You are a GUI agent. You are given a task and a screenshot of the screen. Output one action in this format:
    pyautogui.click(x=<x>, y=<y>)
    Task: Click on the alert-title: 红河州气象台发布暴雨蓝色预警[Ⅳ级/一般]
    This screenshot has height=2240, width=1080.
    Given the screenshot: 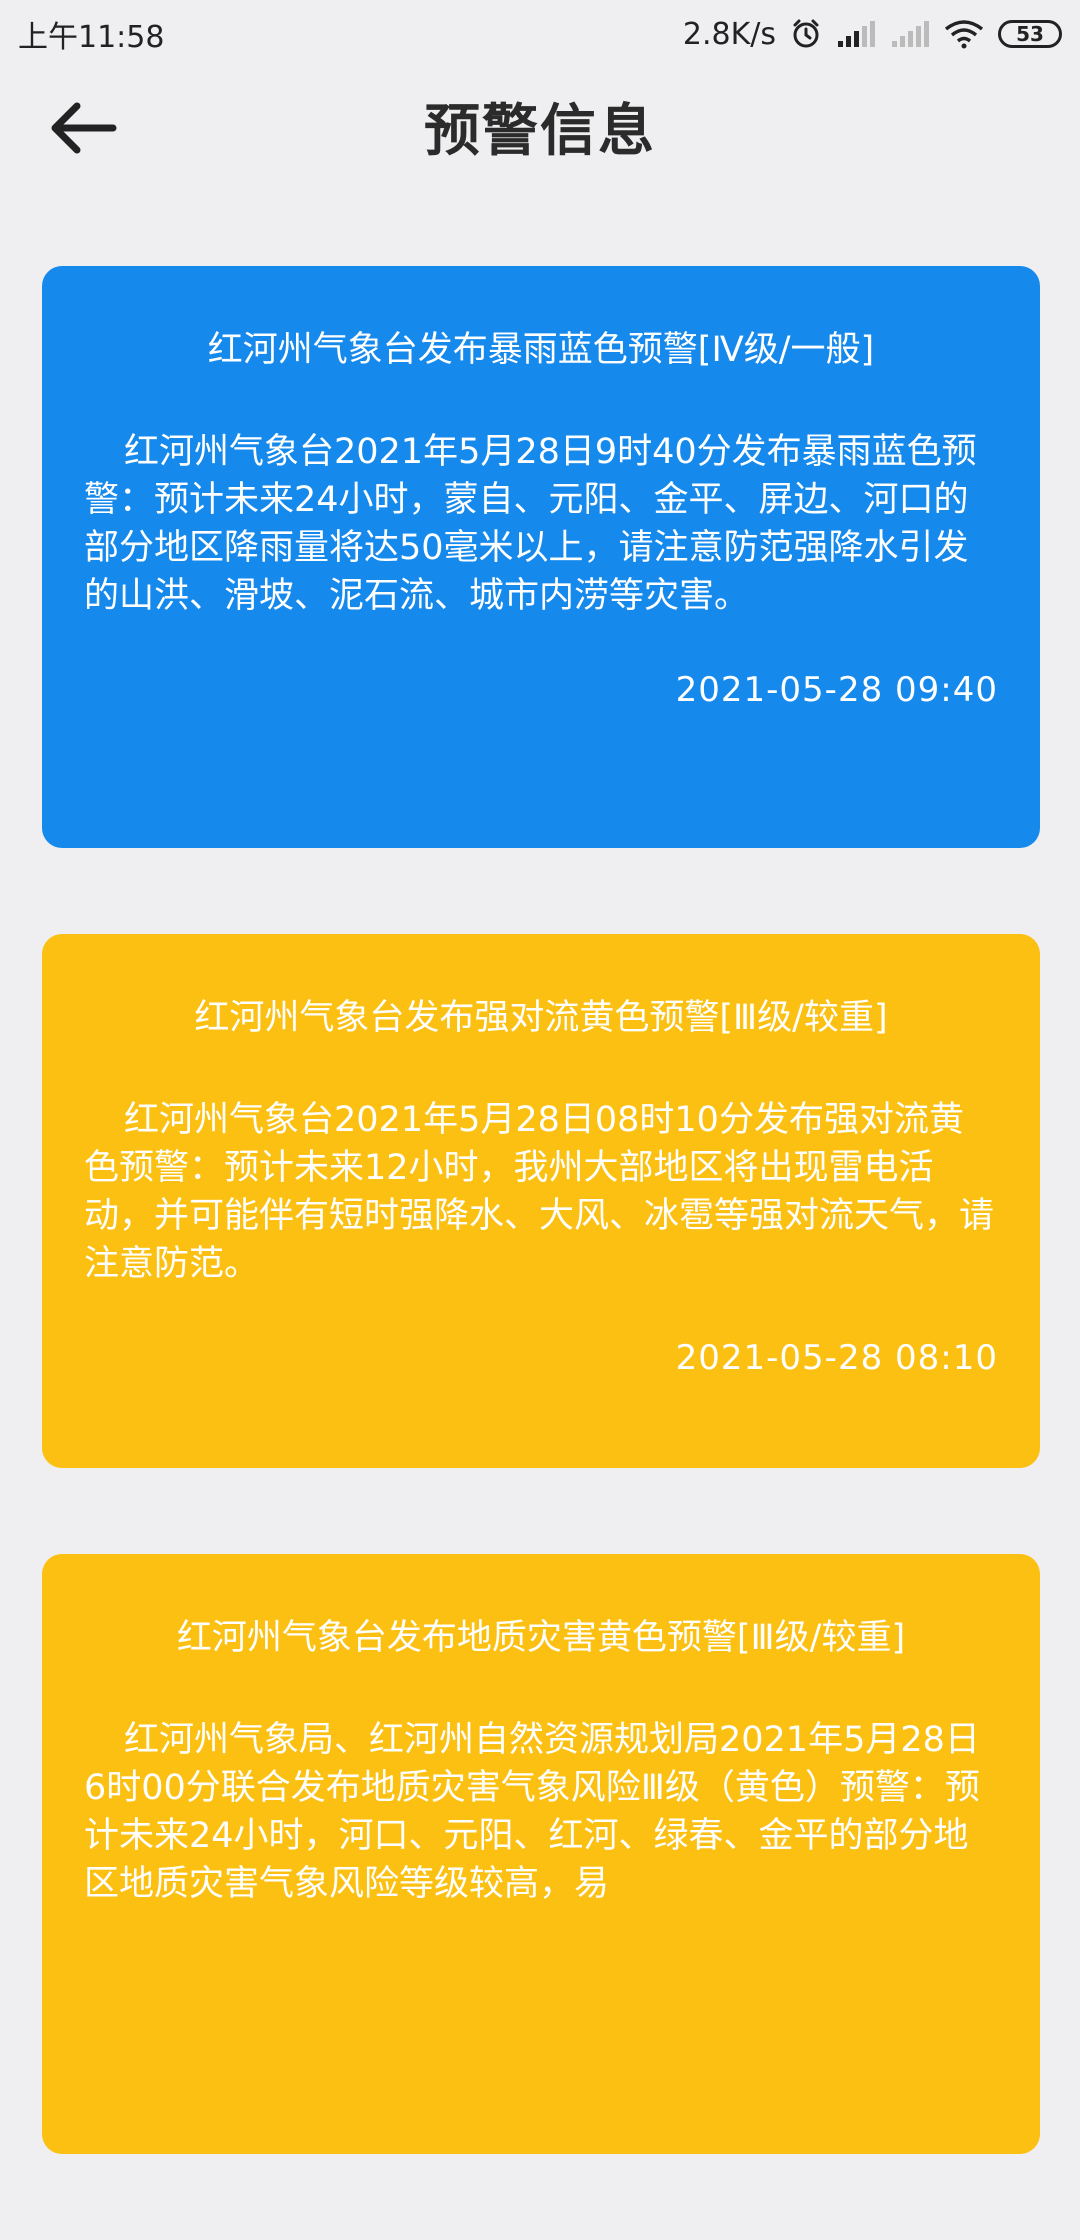 What is the action you would take?
    pyautogui.click(x=541, y=350)
    